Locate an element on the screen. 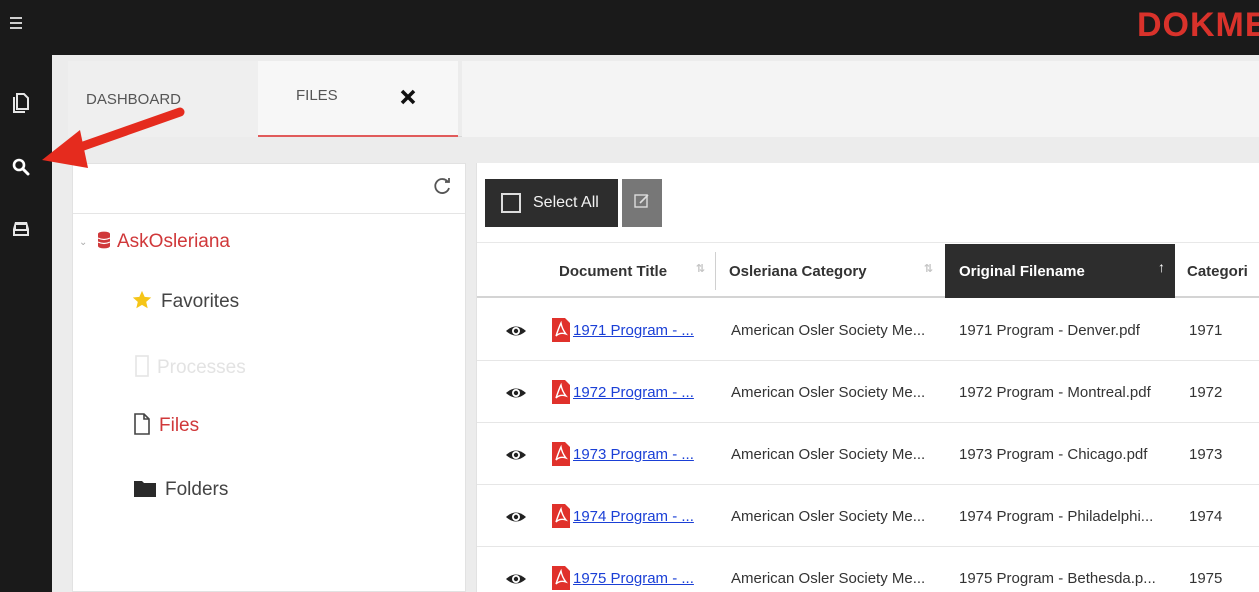  checkbox-icon is located at coordinates (511, 203).